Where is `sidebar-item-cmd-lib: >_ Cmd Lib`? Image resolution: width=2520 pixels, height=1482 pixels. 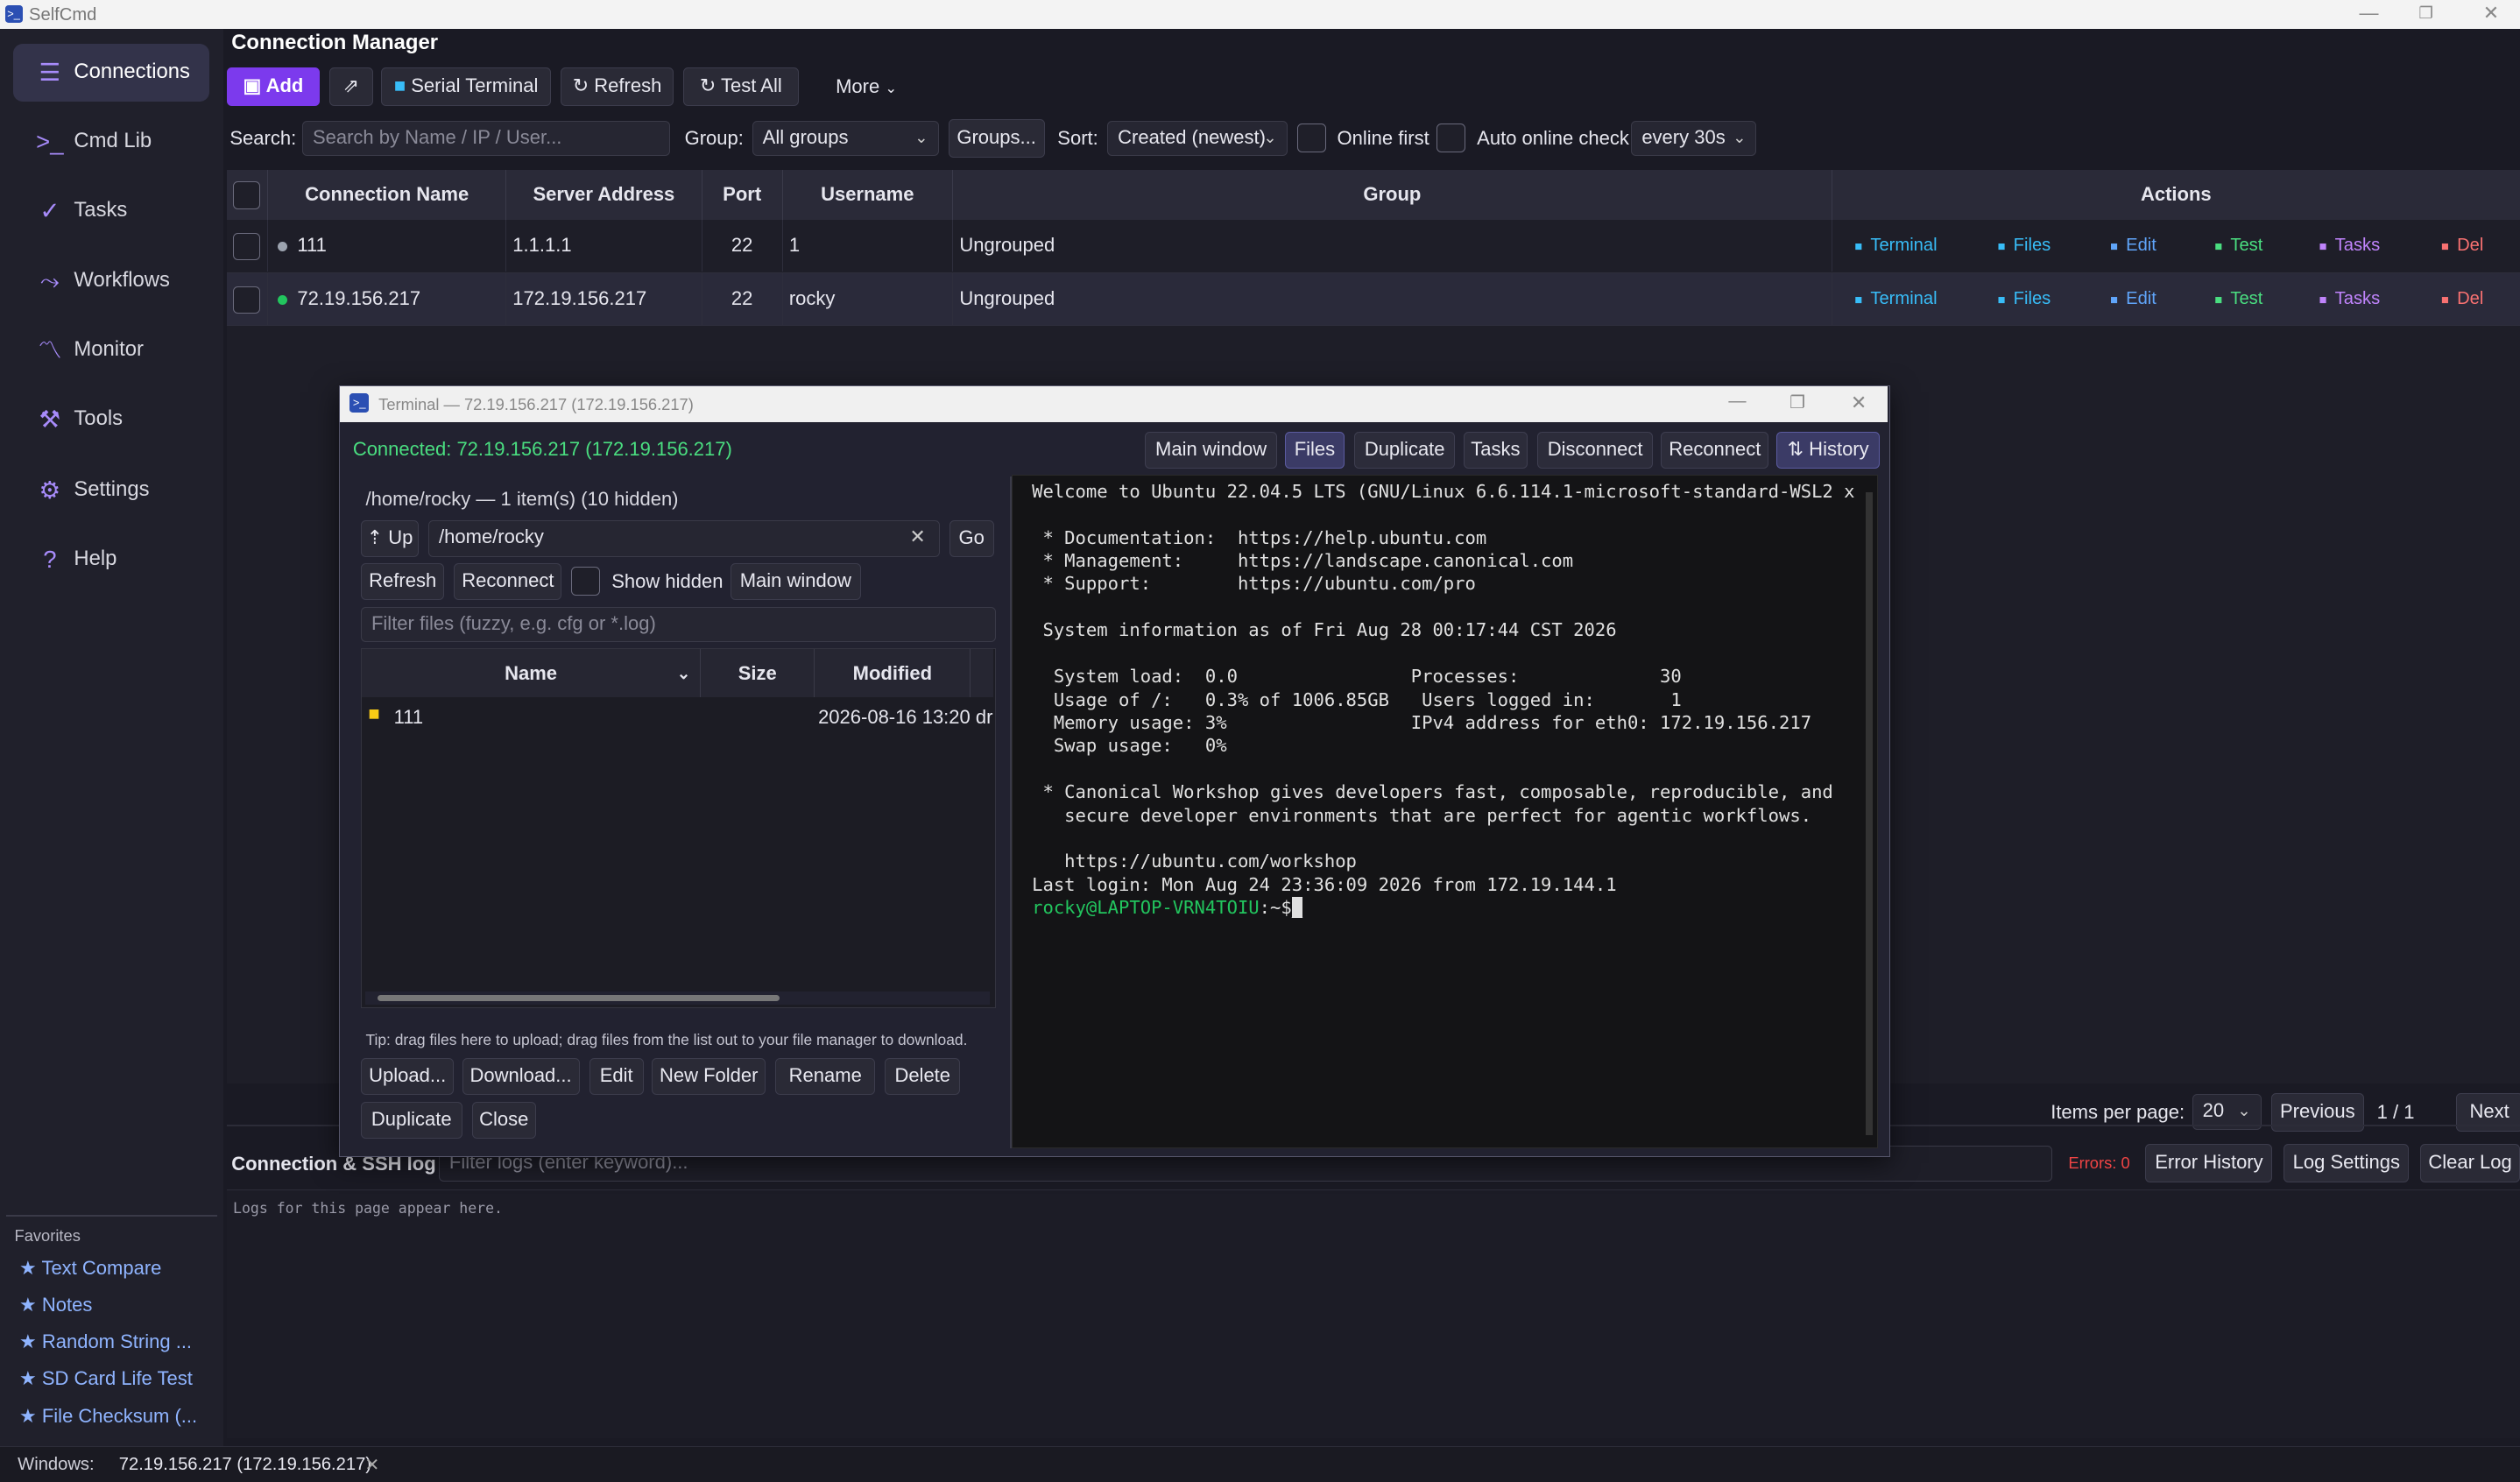 sidebar-item-cmd-lib: >_ Cmd Lib is located at coordinates (111, 141).